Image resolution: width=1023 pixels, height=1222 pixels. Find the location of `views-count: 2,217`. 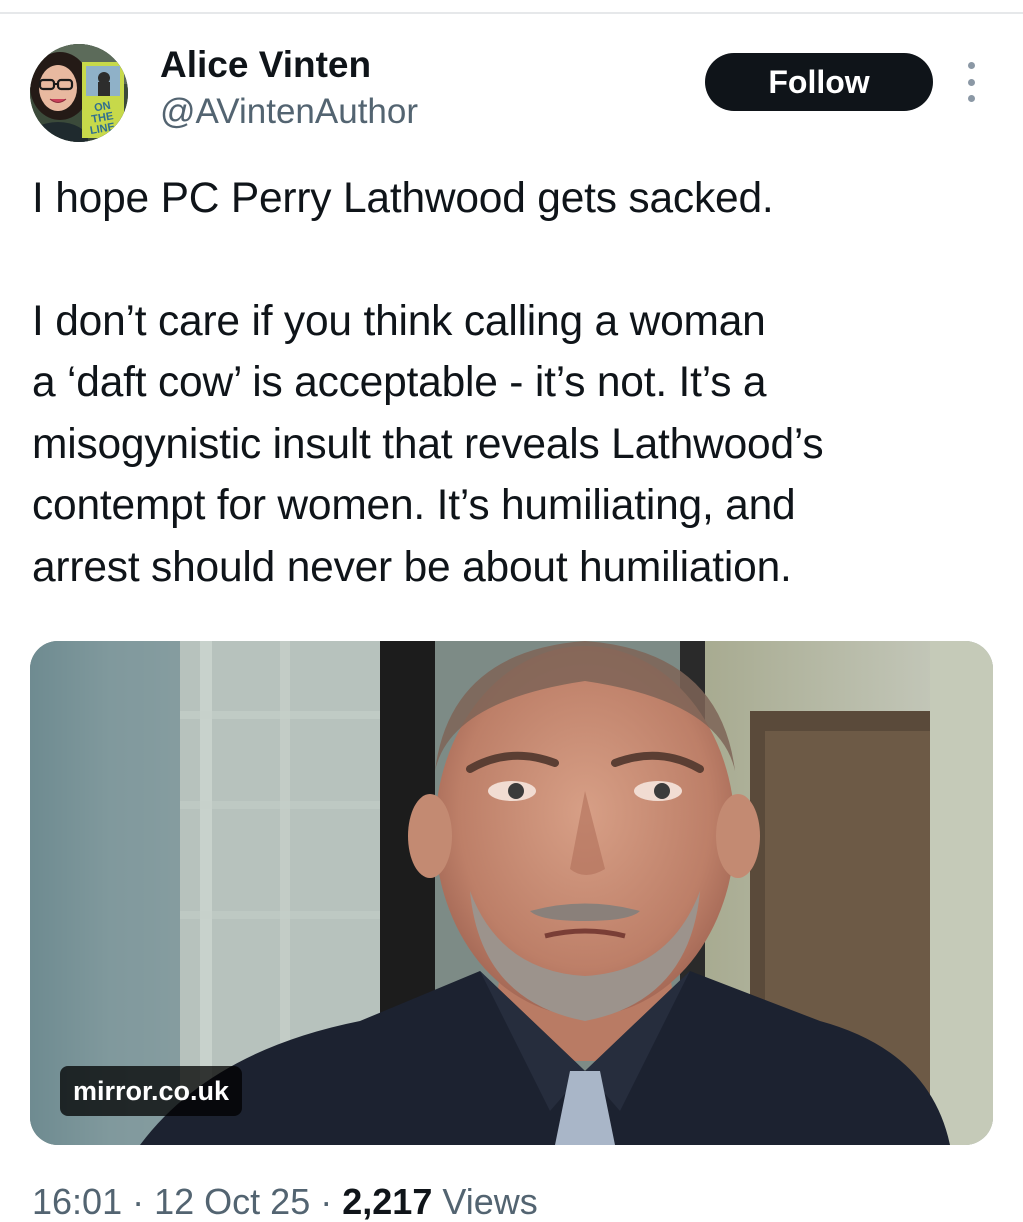

views-count: 2,217 is located at coordinates (387, 1201).